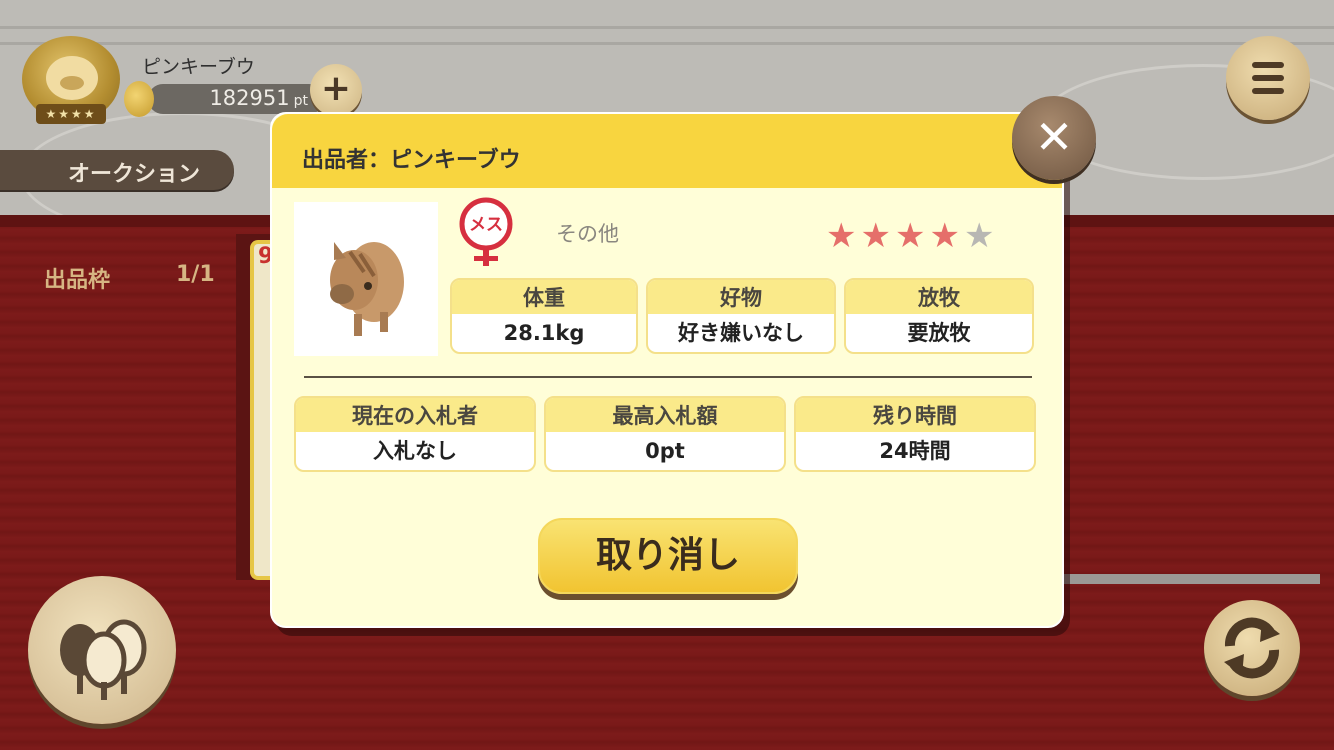  What do you see at coordinates (1268, 78) in the screenshot?
I see `menu-button` at bounding box center [1268, 78].